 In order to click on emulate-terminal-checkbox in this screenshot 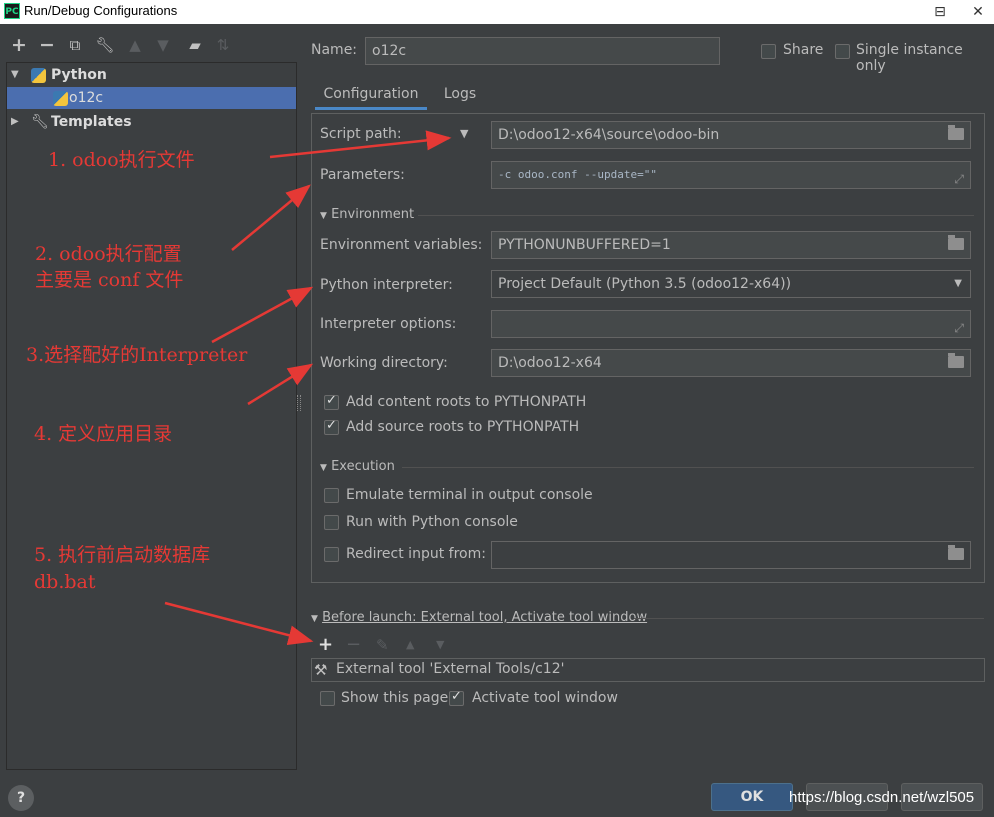, I will do `click(331, 495)`.